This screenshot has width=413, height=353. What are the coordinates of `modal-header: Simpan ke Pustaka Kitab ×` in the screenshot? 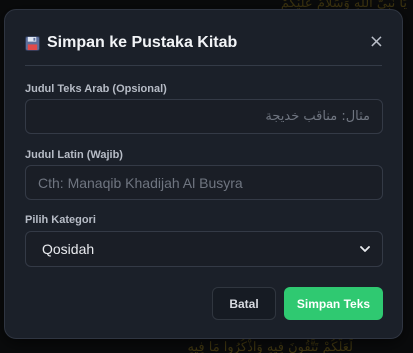 It's located at (204, 48).